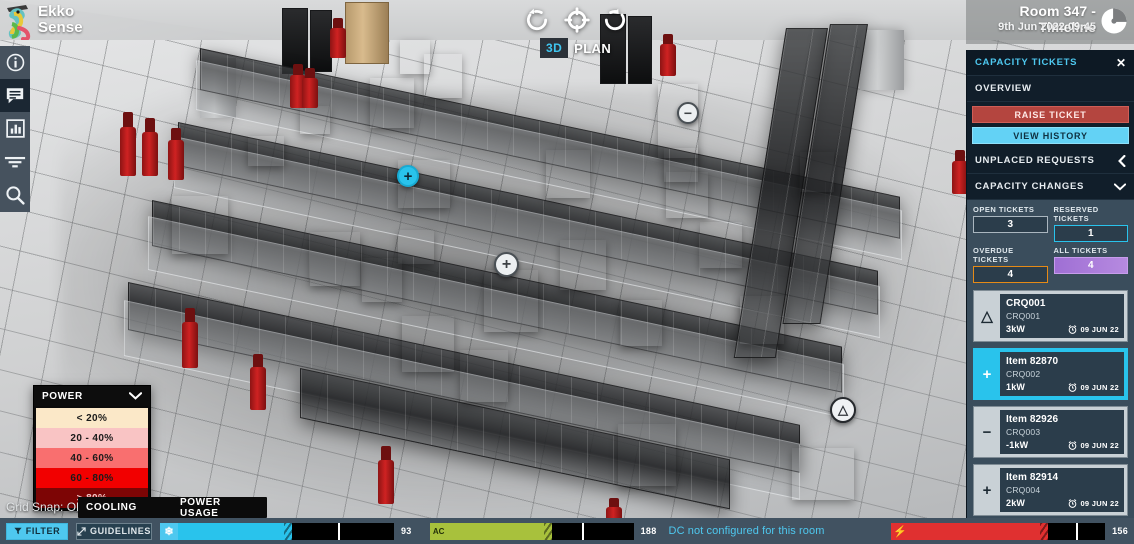 The height and width of the screenshot is (544, 1134). What do you see at coordinates (92, 478) in the screenshot?
I see `legend-row: 60 - 80%` at bounding box center [92, 478].